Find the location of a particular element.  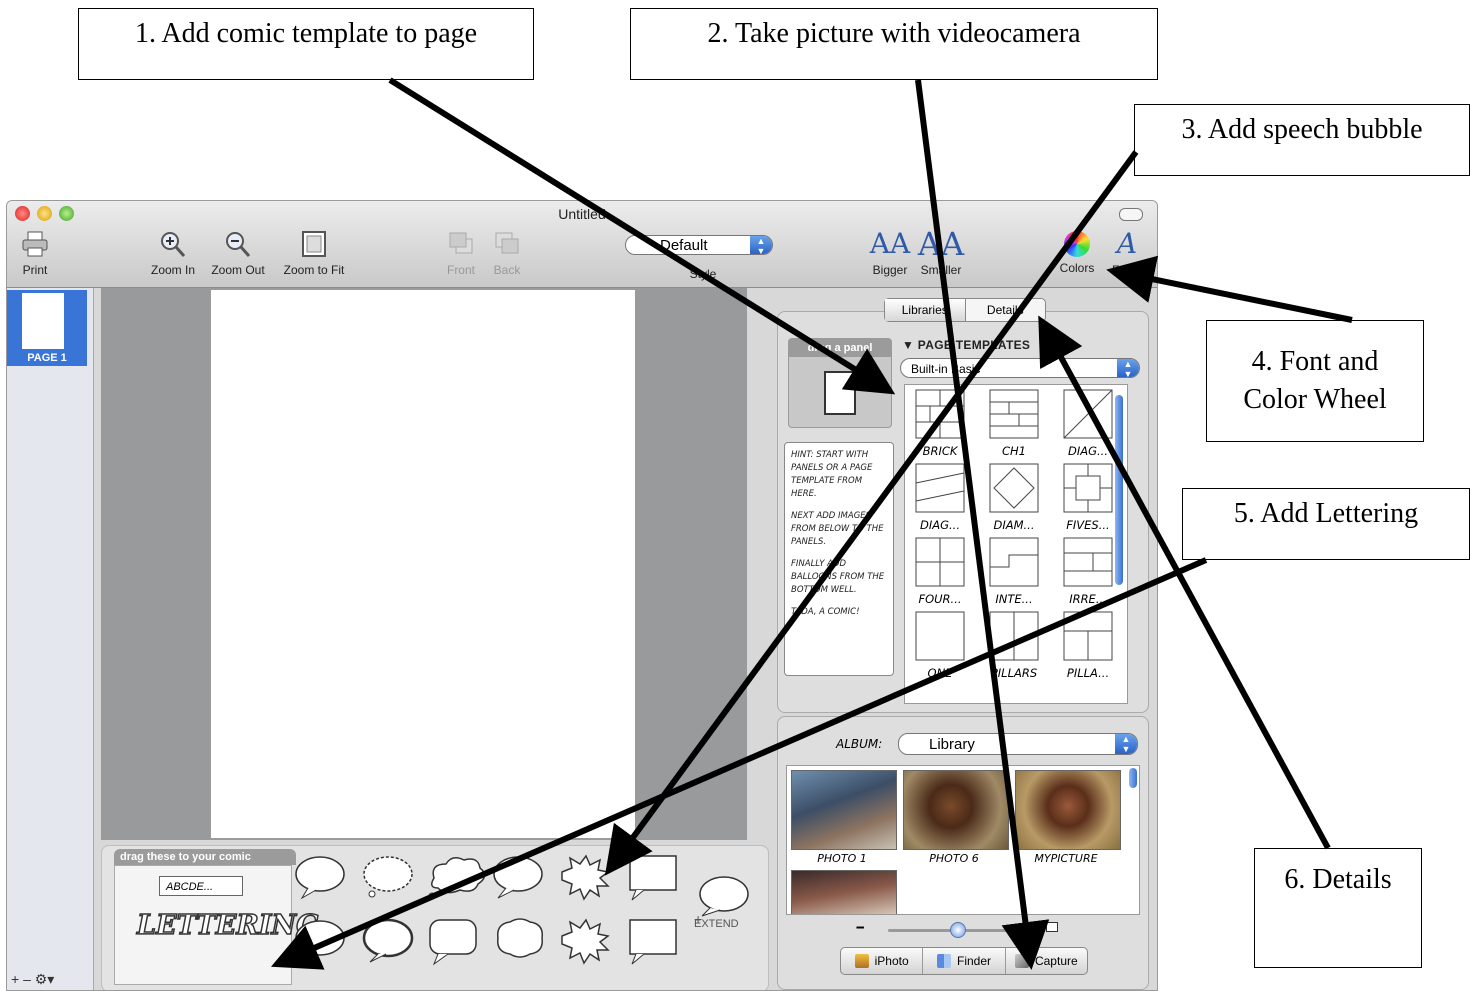

bigger-text-icon: AA is located at coordinates (890, 243).